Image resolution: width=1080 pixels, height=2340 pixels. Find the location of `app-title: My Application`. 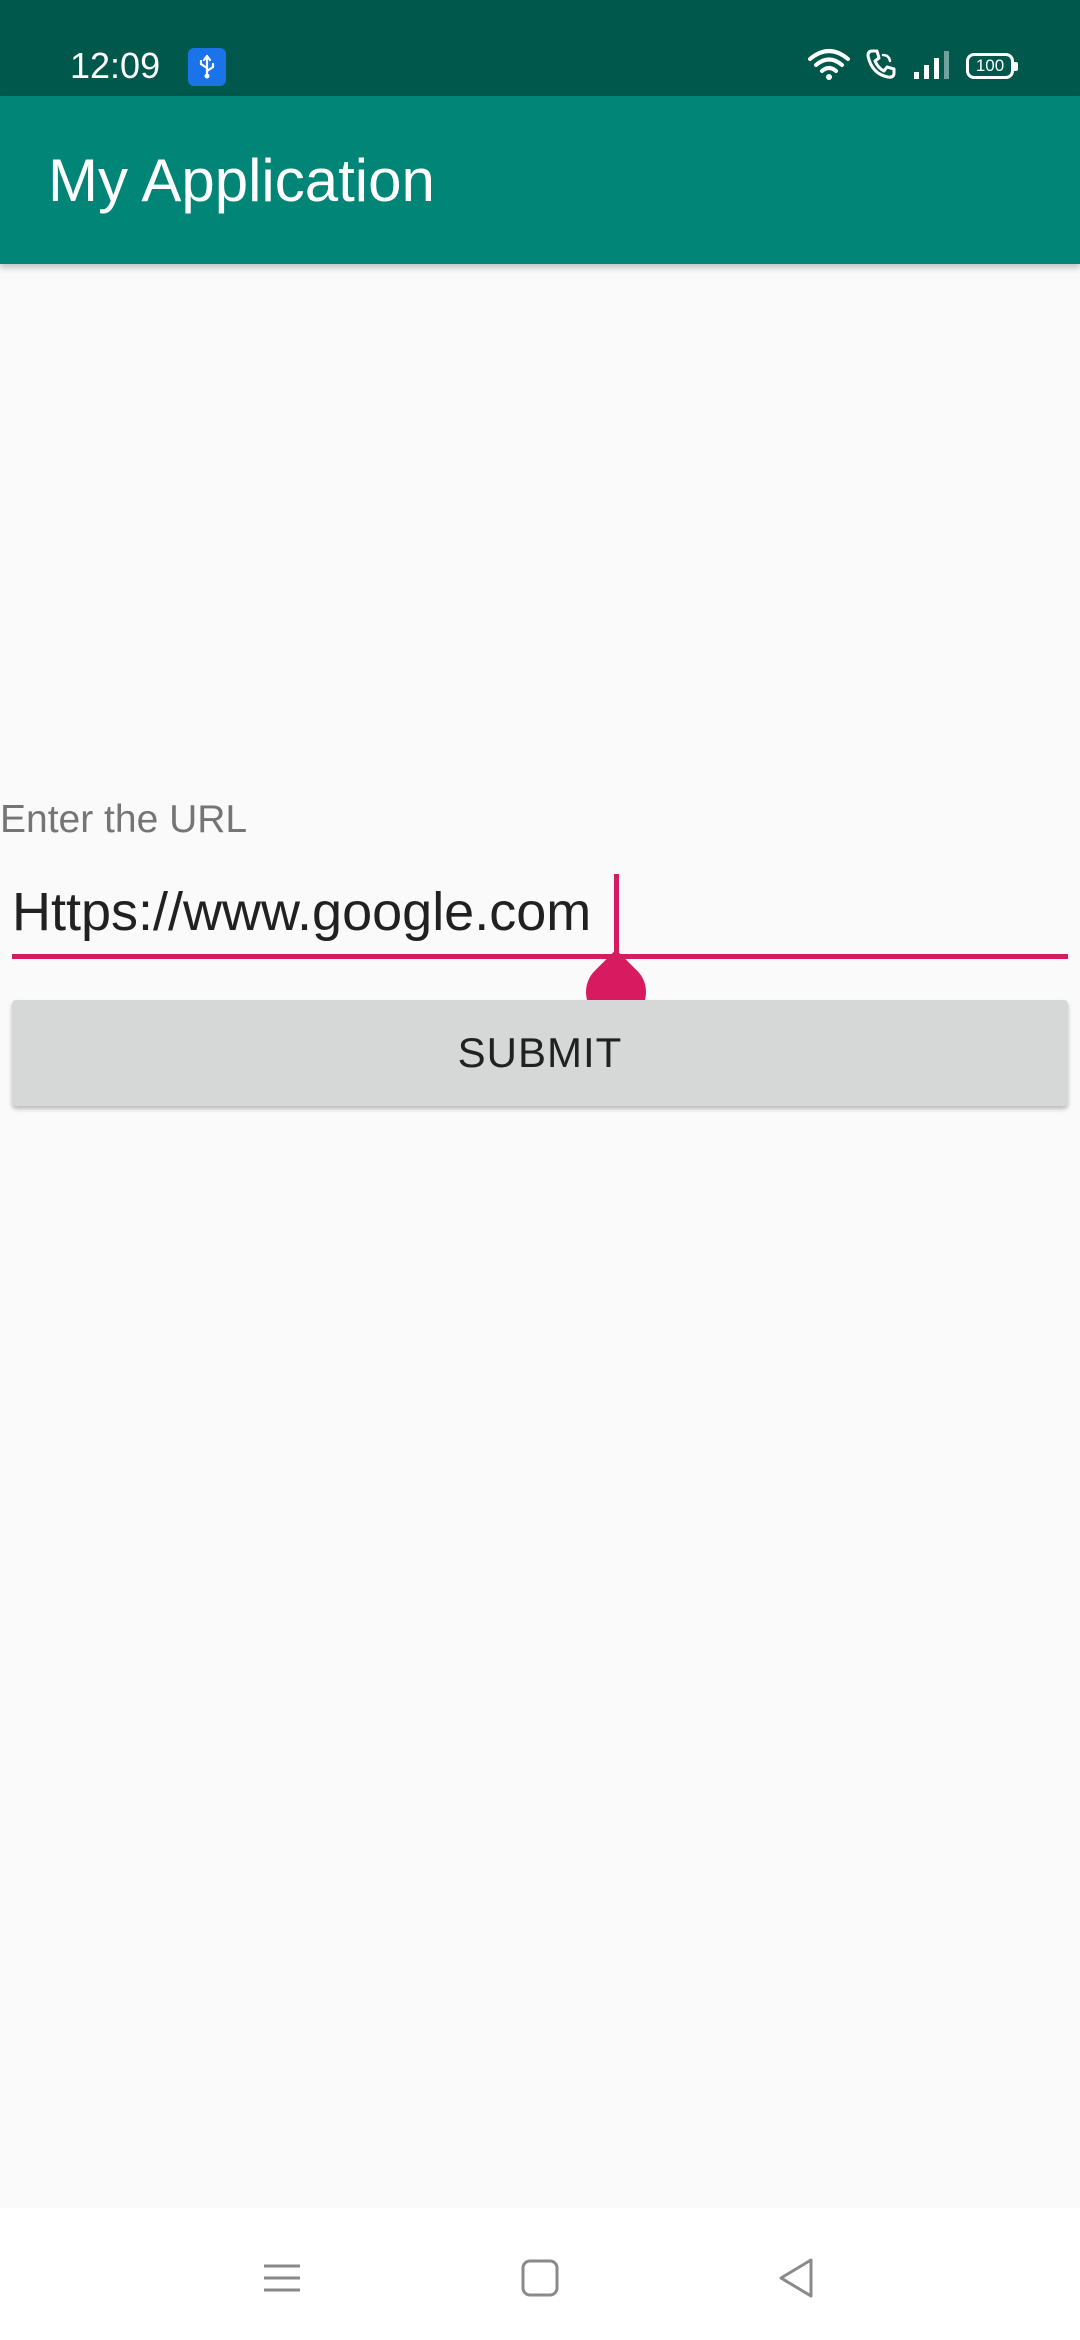

app-title: My Application is located at coordinates (241, 180).